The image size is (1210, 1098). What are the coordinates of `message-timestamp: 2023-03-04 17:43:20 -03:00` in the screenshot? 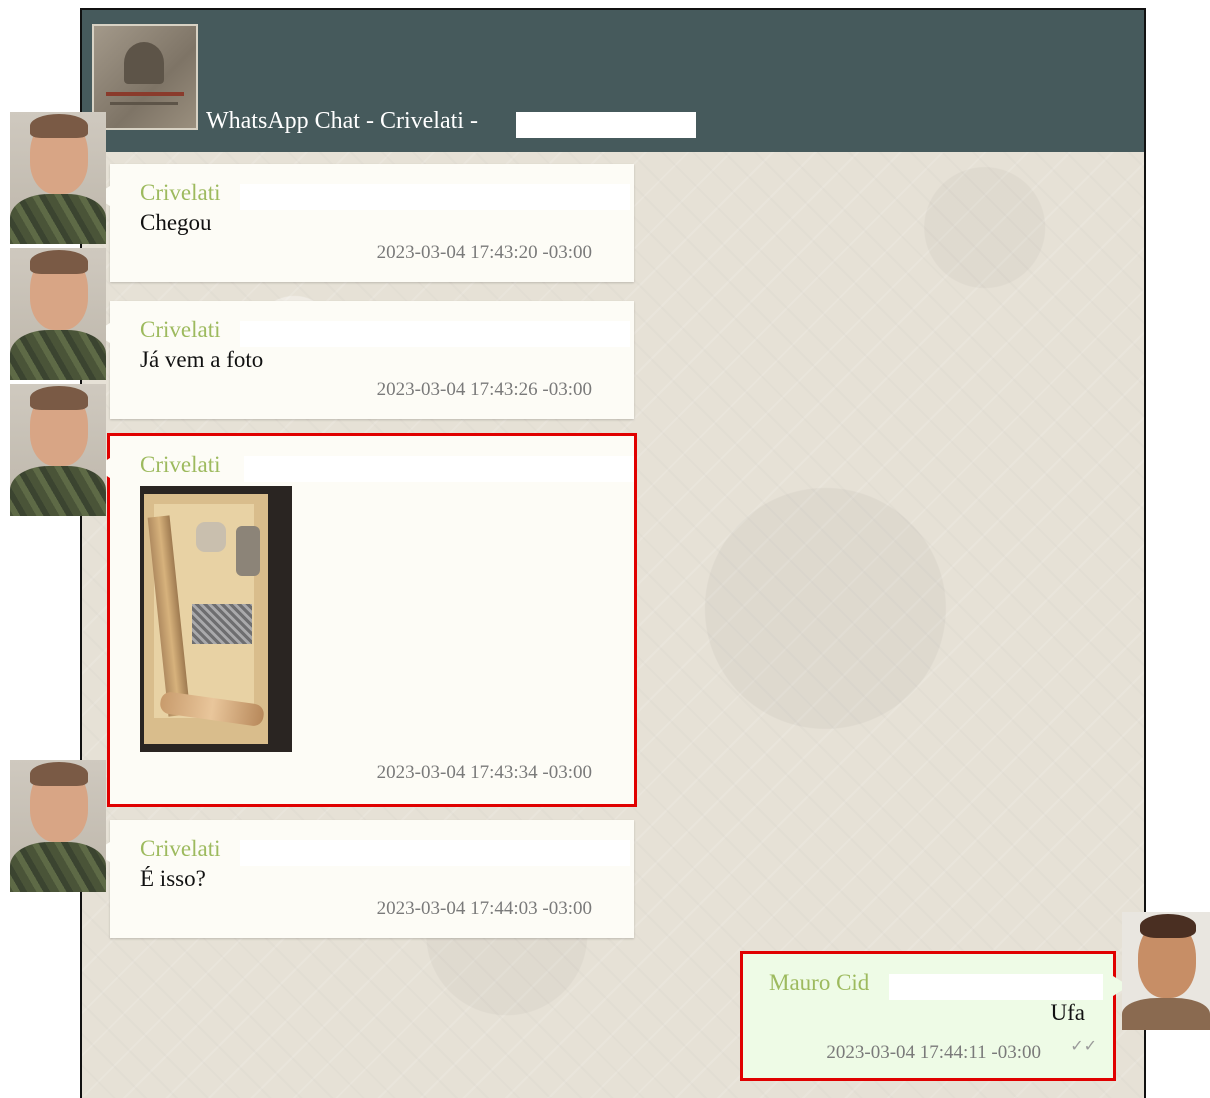 It's located at (484, 252).